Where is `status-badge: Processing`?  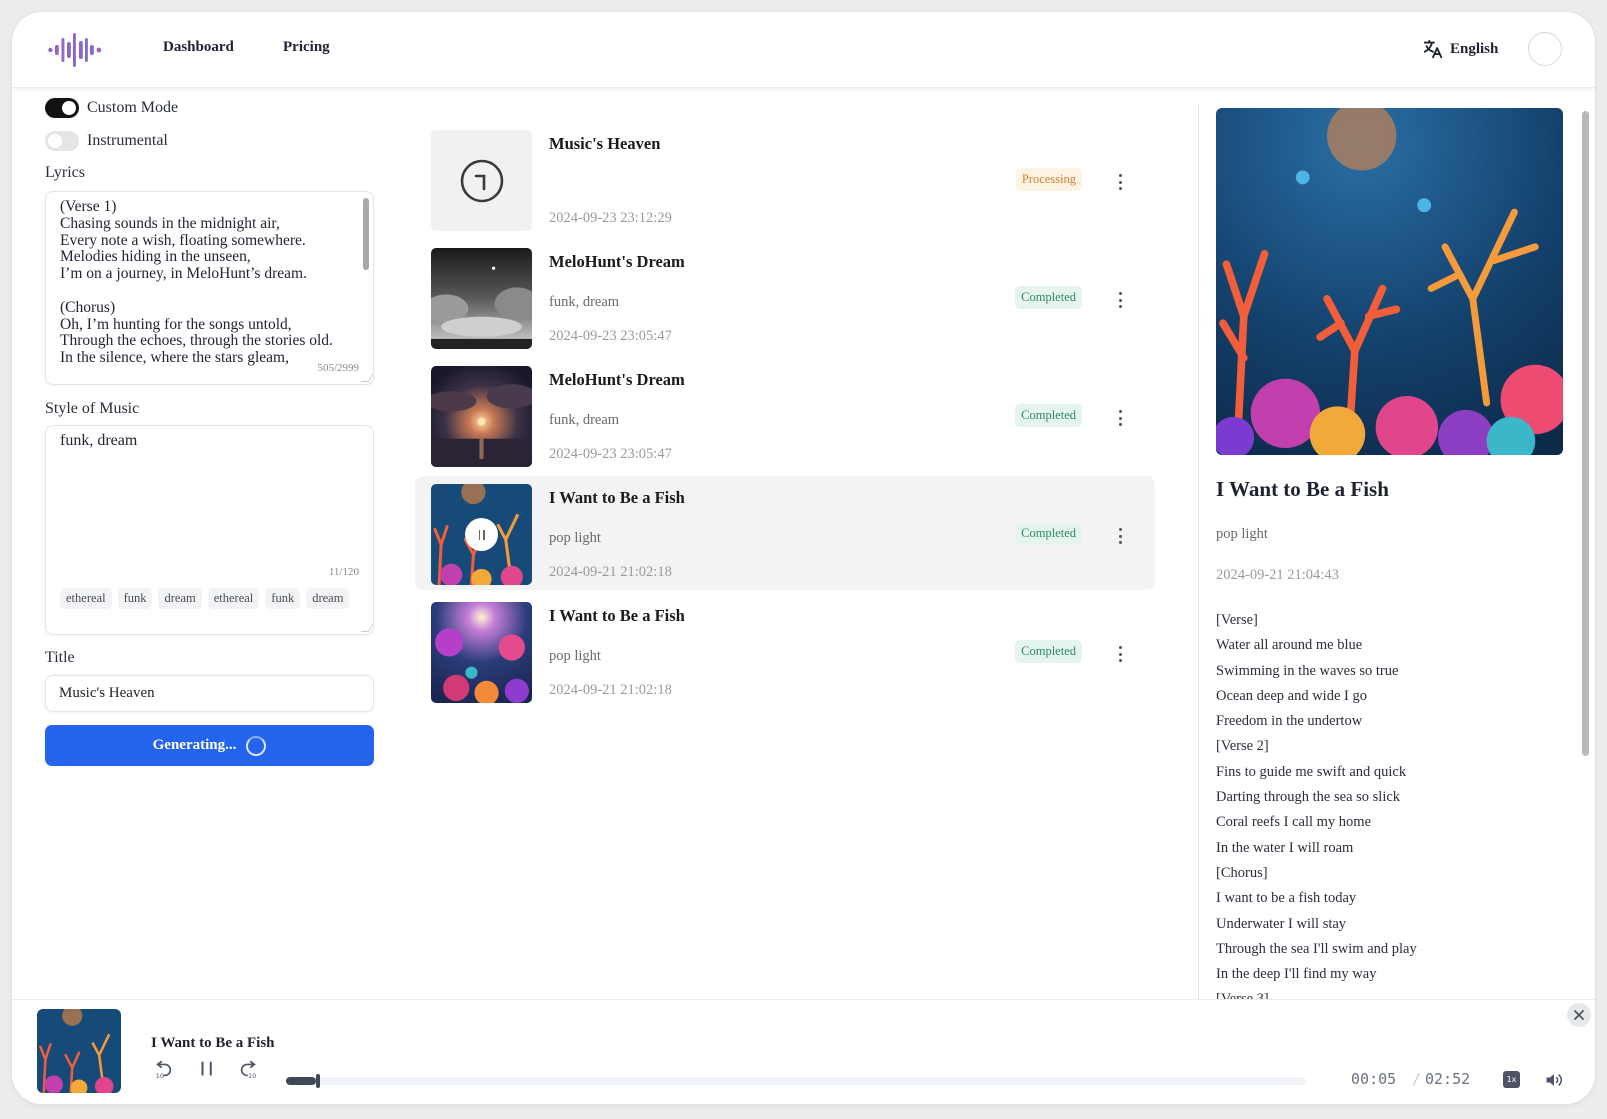
status-badge: Processing is located at coordinates (1048, 179).